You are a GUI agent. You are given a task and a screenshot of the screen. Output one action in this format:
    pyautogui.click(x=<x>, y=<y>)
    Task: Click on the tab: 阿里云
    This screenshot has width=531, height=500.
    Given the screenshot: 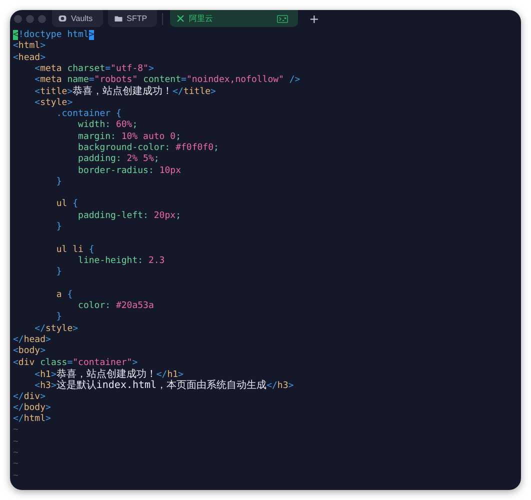 What is the action you would take?
    pyautogui.click(x=234, y=18)
    